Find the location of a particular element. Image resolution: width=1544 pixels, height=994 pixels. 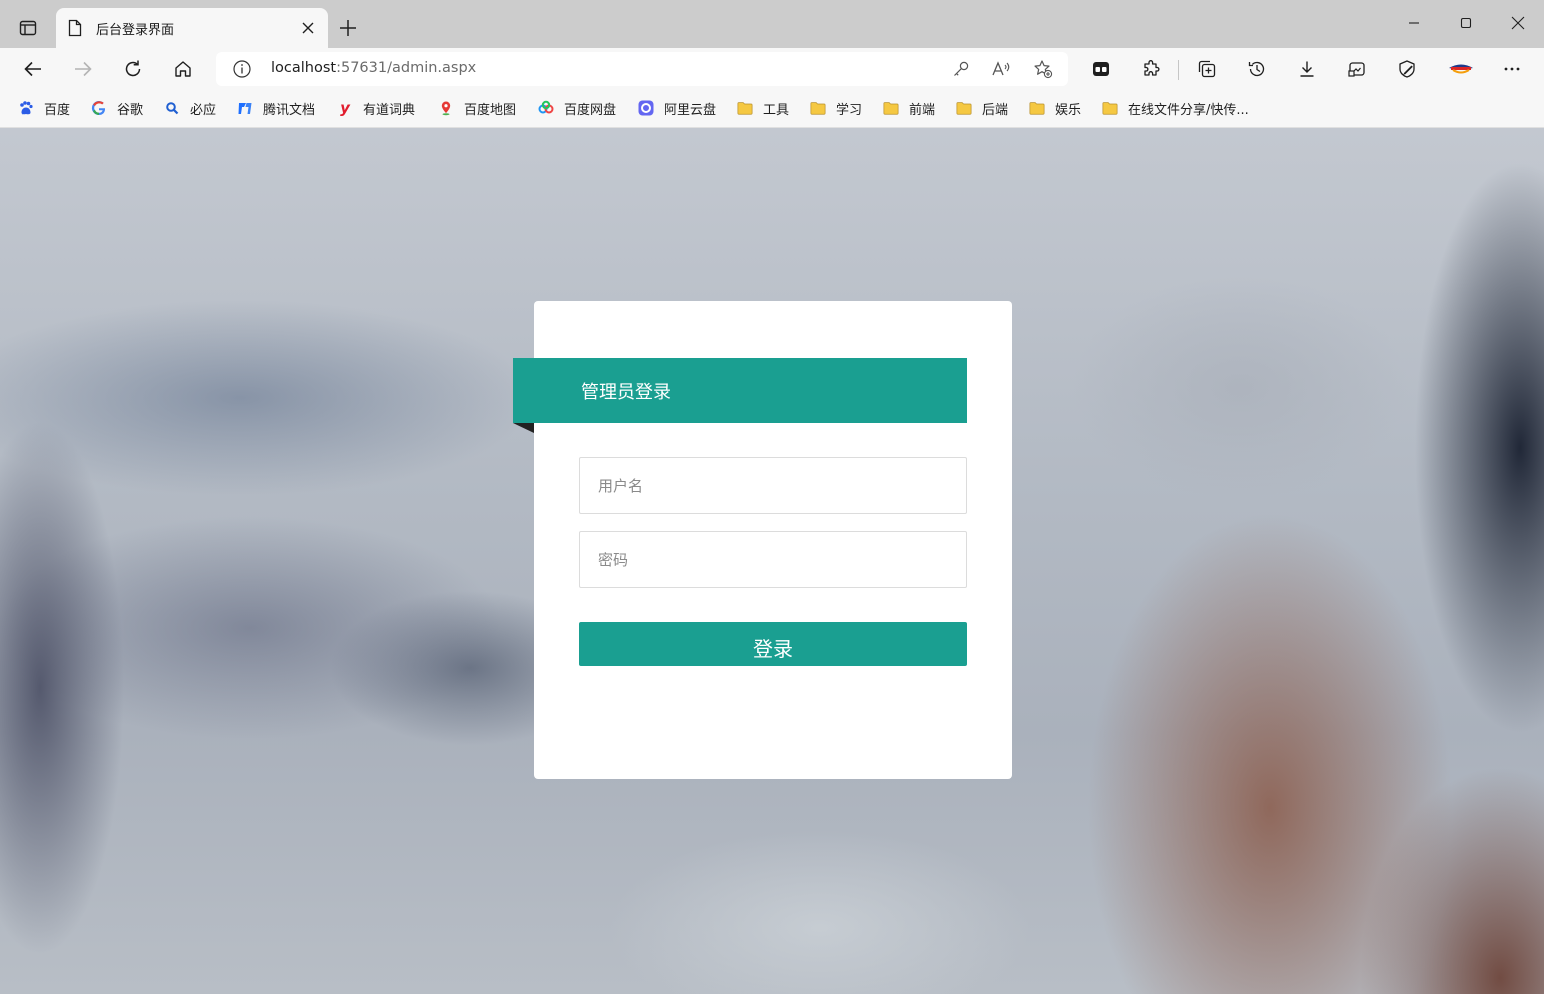

bookmark-label: 腾讯文档 is located at coordinates (289, 110).